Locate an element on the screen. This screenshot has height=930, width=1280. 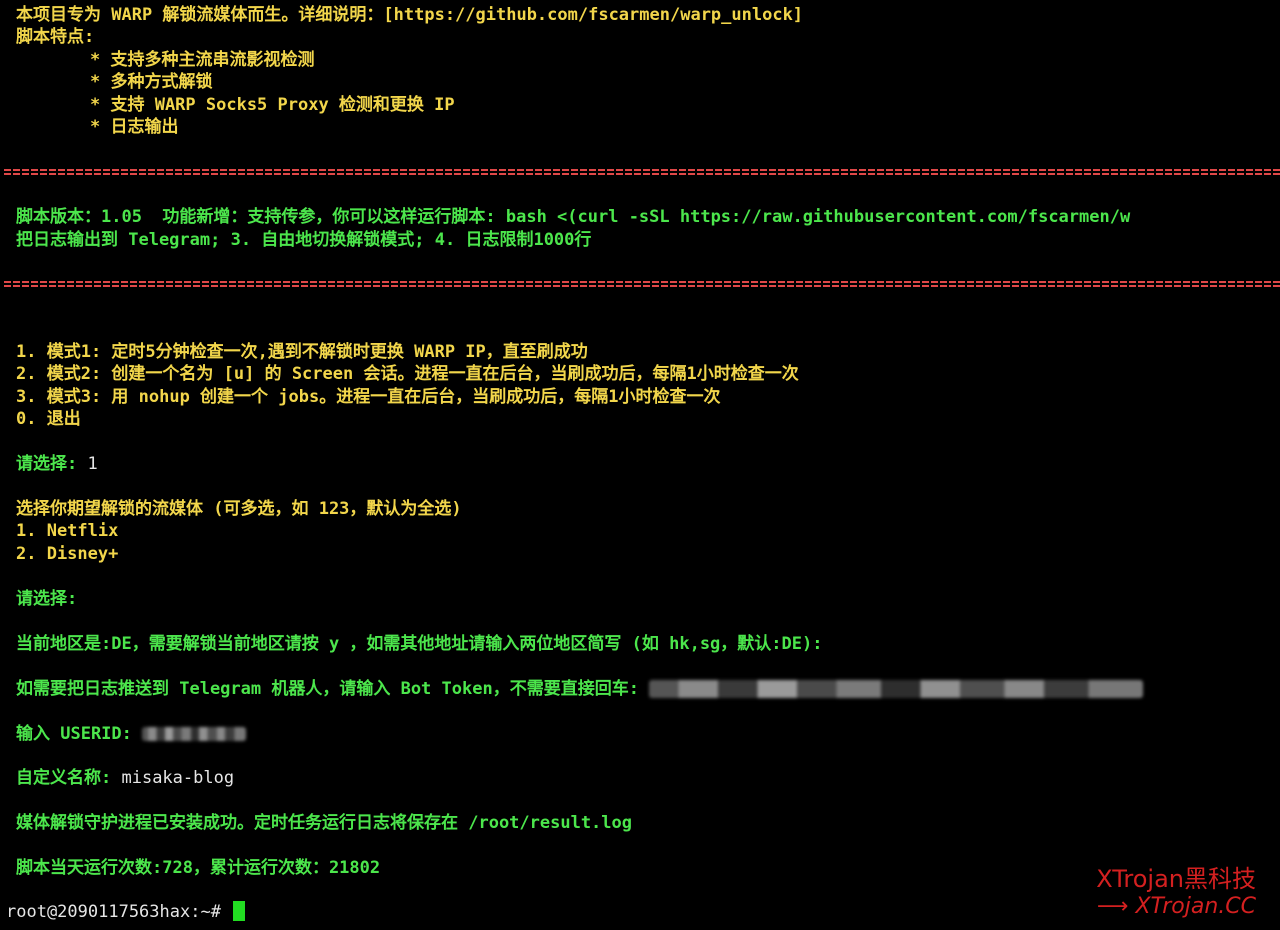
prompt-text: root@2090117563hax:~# is located at coordinates (119, 912).